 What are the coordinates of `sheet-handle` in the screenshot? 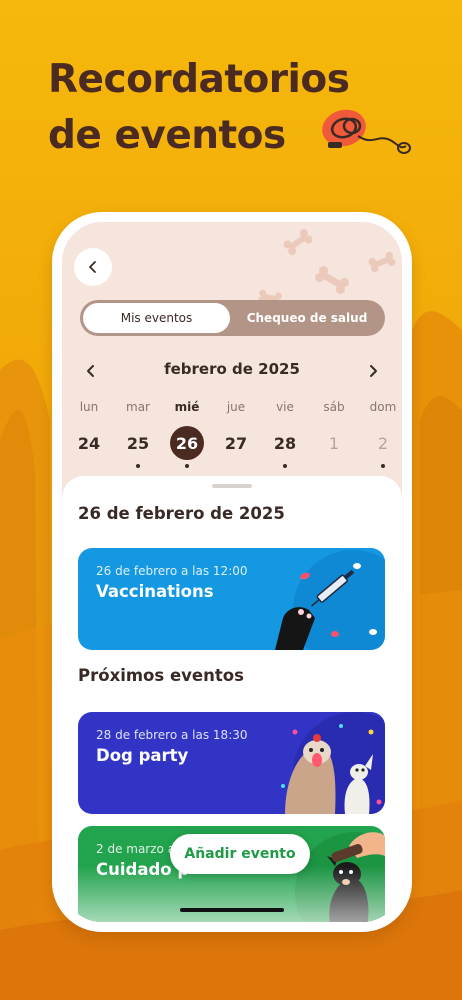 It's located at (232, 486).